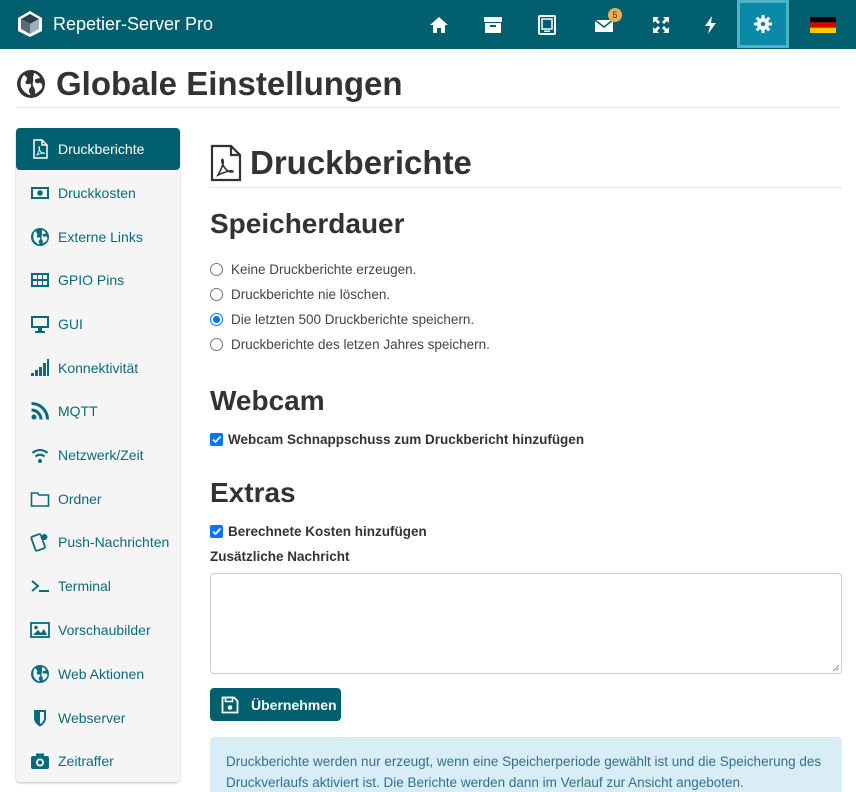 This screenshot has width=856, height=792. I want to click on storage-option-never-delete: Druckberichte nie löschen., so click(300, 294).